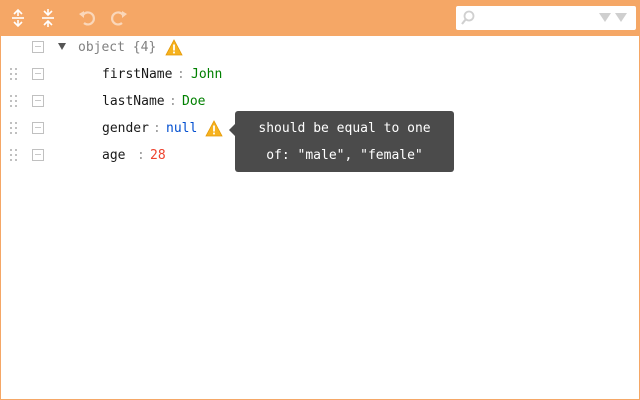 This screenshot has height=400, width=640. Describe the element at coordinates (605, 18) in the screenshot. I see `search-next-icon` at that location.